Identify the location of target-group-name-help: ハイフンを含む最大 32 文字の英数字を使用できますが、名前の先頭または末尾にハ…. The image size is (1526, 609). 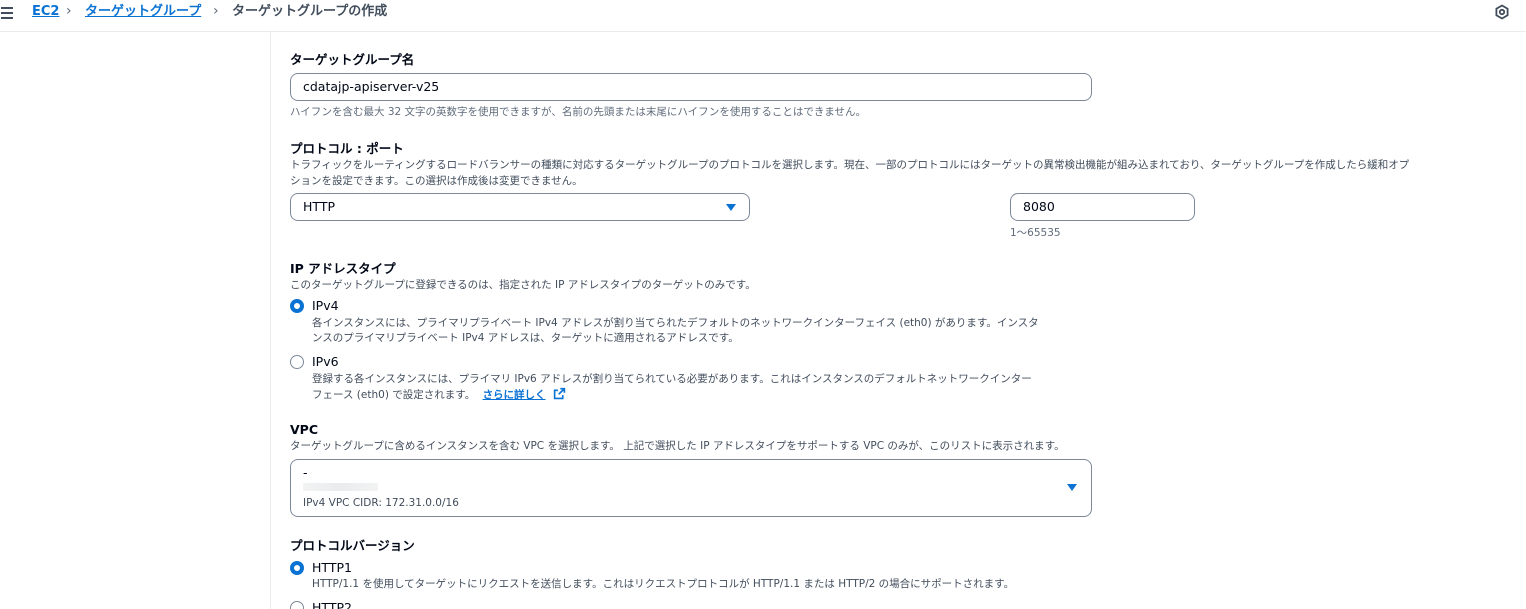
(578, 112).